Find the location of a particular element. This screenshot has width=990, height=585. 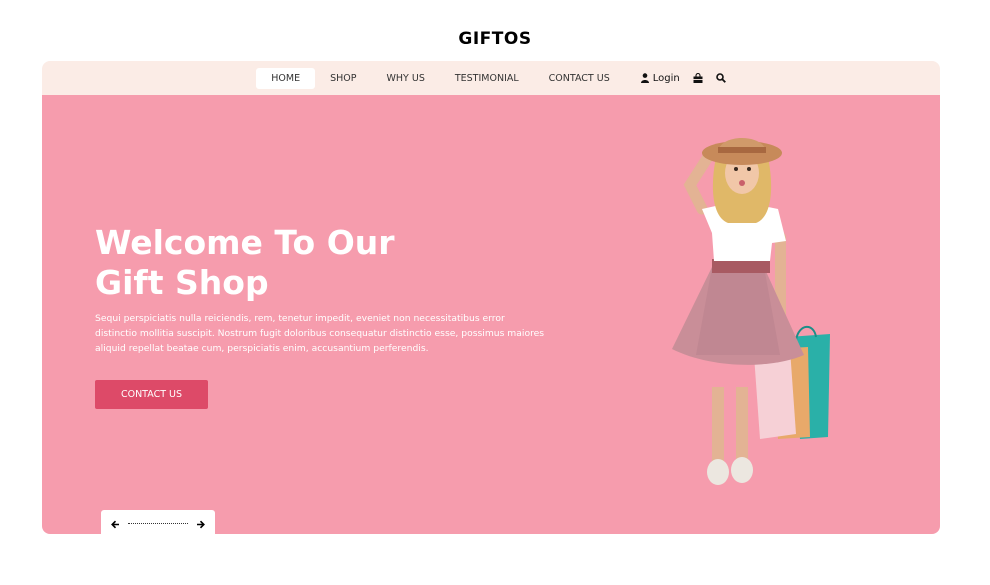

carousel-prev-button is located at coordinates (115, 523).